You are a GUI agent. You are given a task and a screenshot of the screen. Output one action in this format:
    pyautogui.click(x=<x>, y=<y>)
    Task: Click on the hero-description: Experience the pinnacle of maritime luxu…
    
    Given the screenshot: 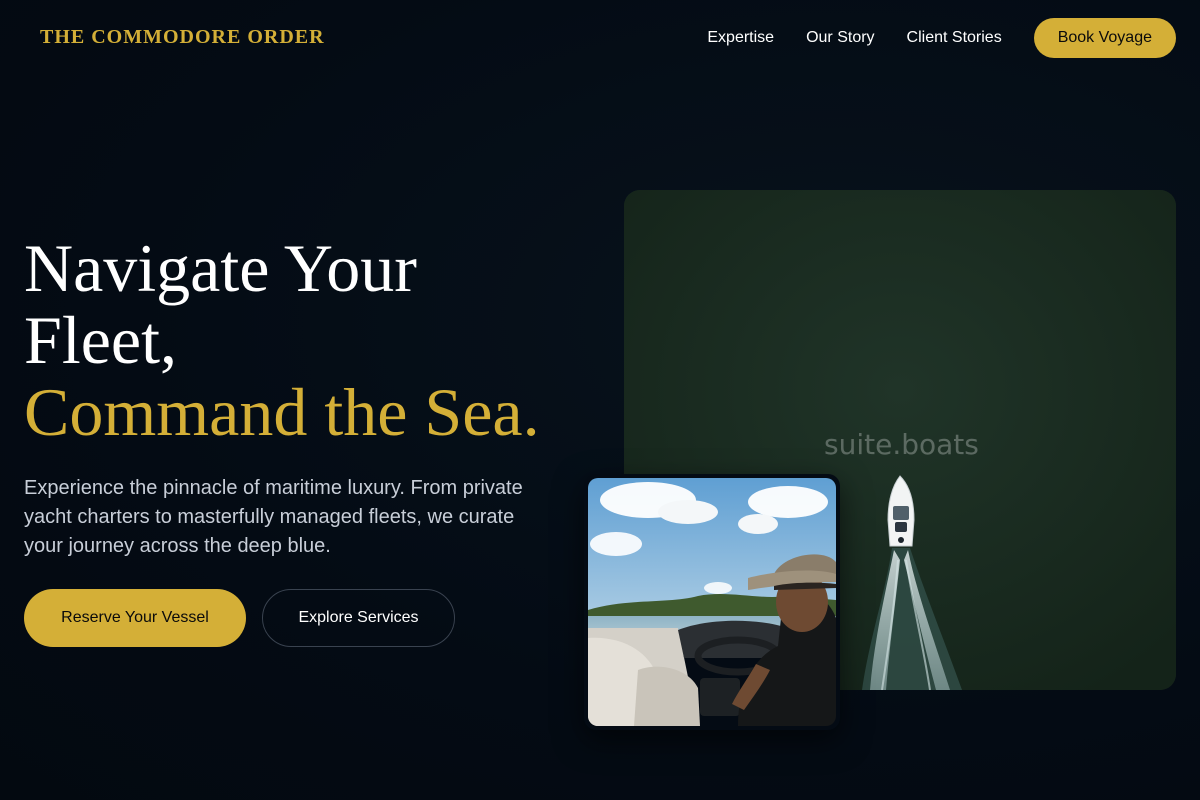 What is the action you would take?
    pyautogui.click(x=273, y=517)
    